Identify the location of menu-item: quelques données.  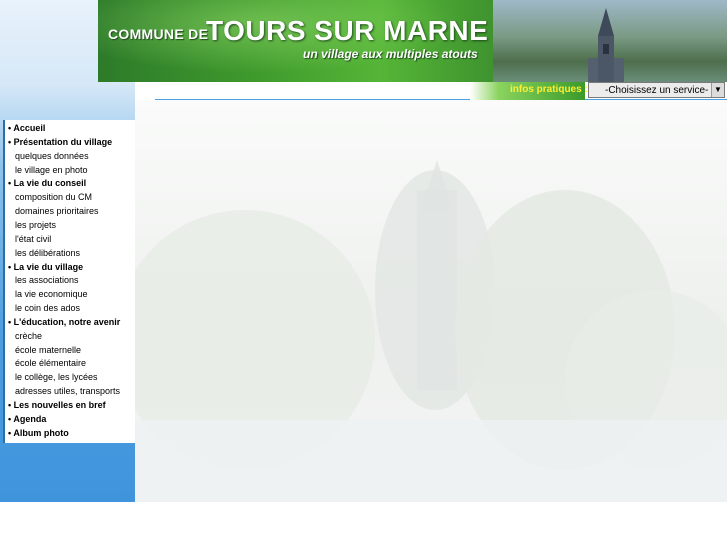
(52, 156).